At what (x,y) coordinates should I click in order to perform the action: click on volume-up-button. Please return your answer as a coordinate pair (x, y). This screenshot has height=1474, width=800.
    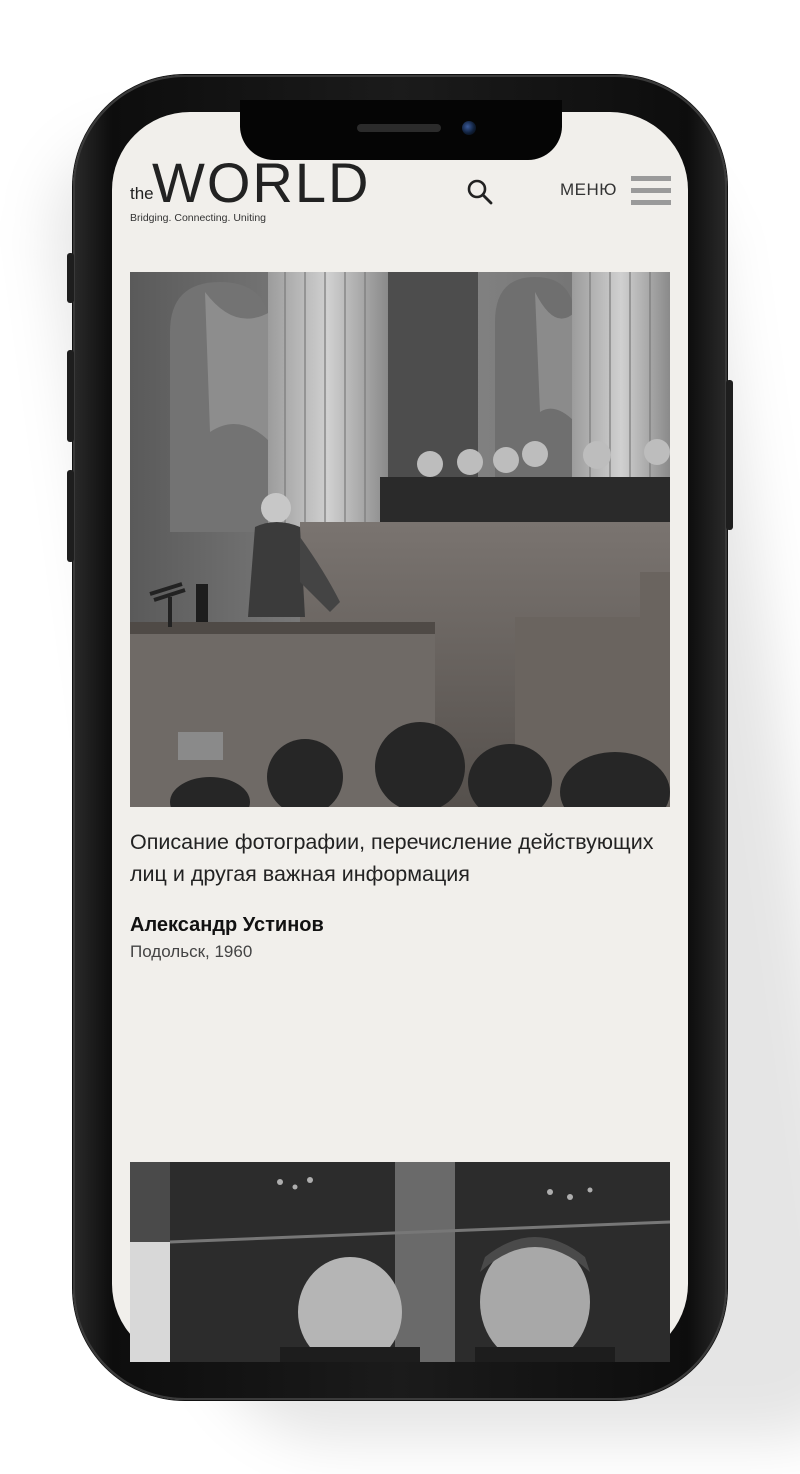
    Looking at the image, I should click on (70, 396).